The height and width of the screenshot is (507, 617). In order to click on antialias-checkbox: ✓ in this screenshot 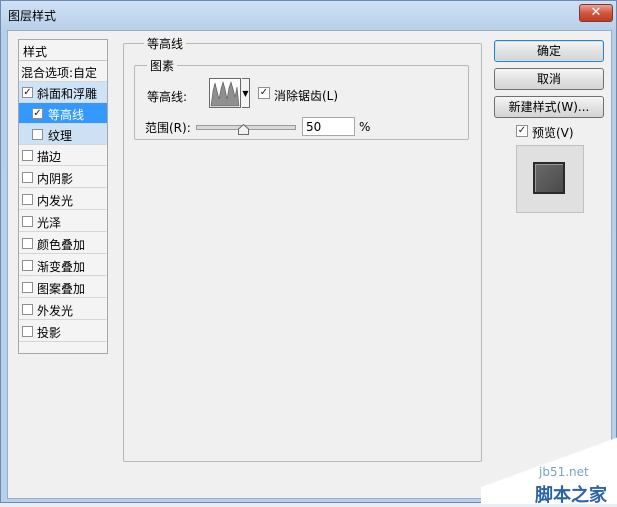, I will do `click(264, 93)`.